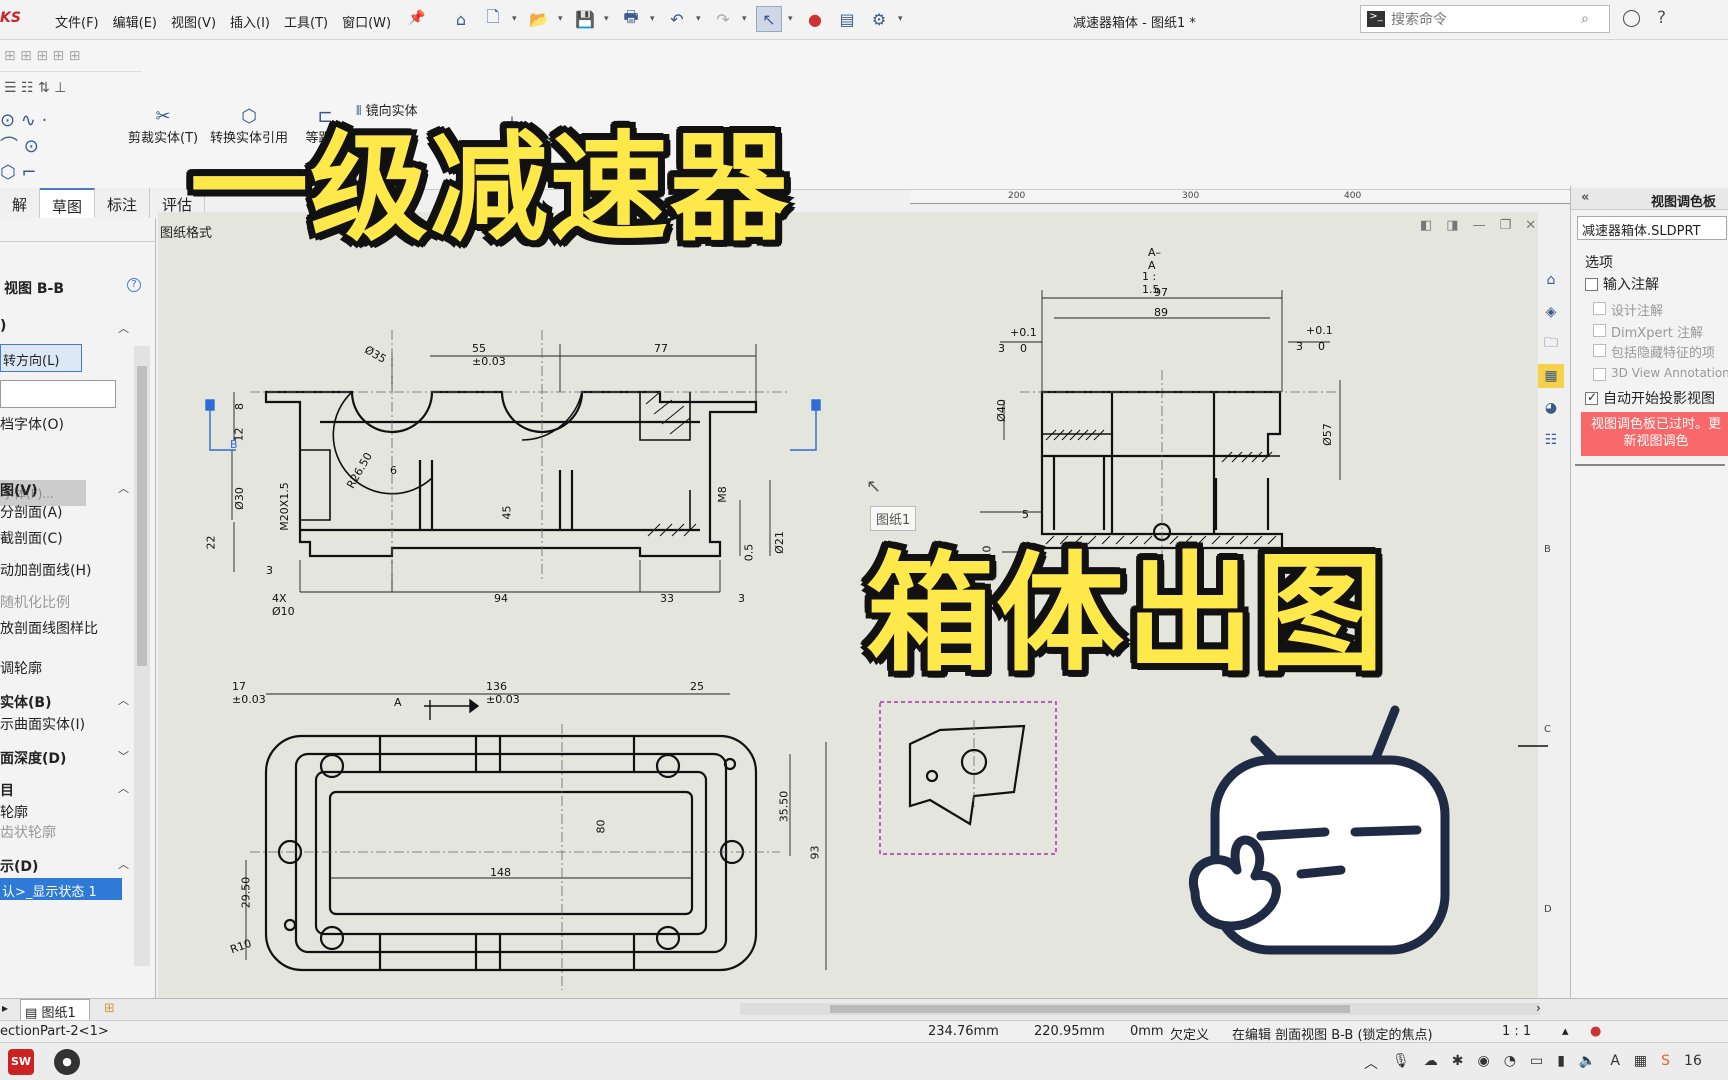 The height and width of the screenshot is (1080, 1728). What do you see at coordinates (1161, 292) in the screenshot?
I see `dim-text: 97` at bounding box center [1161, 292].